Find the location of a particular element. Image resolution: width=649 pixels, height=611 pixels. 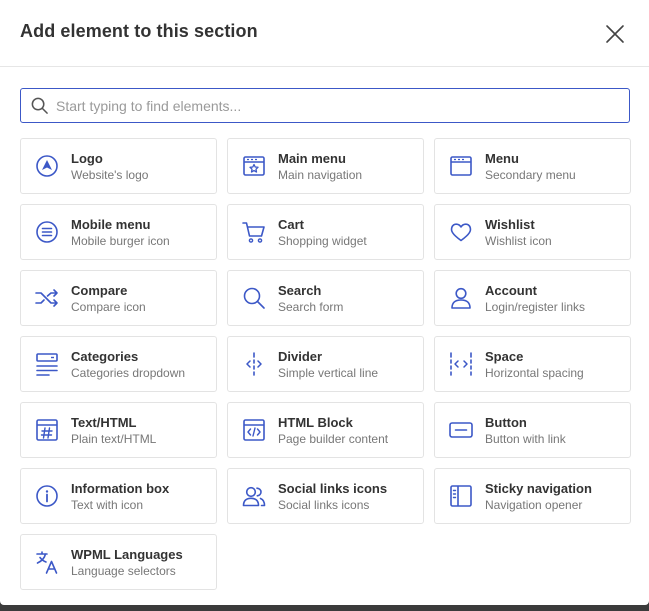

element-name: Button is located at coordinates (506, 422).